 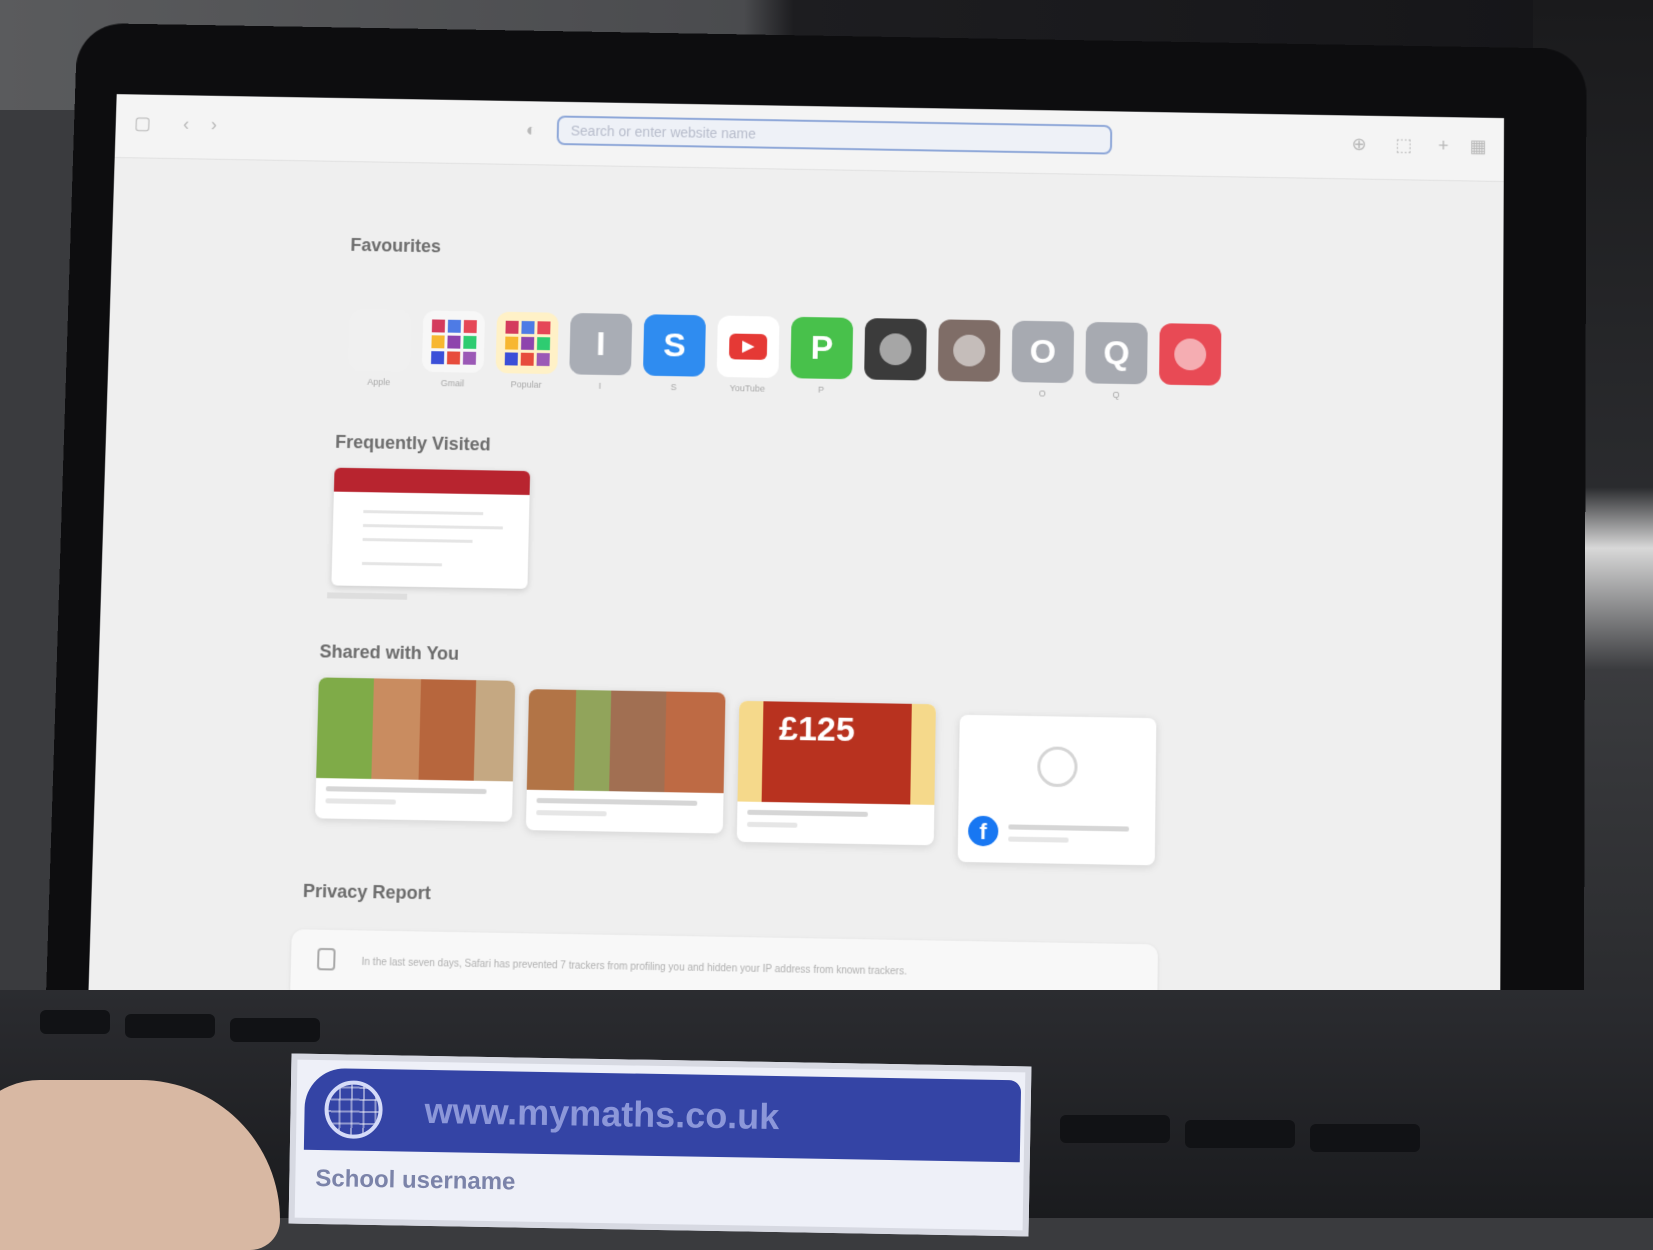 What do you see at coordinates (1116, 394) in the screenshot?
I see `favourite-label: Q` at bounding box center [1116, 394].